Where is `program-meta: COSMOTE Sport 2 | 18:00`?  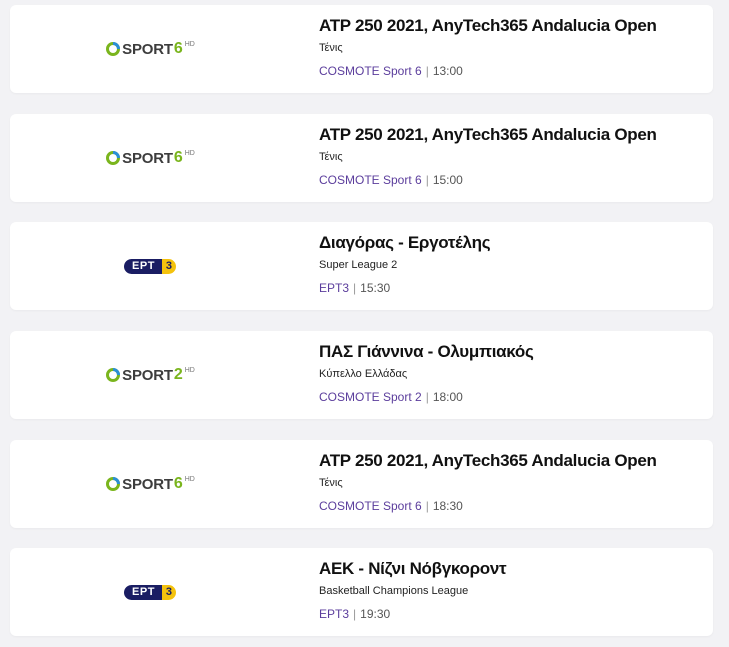 program-meta: COSMOTE Sport 2 | 18:00 is located at coordinates (512, 397).